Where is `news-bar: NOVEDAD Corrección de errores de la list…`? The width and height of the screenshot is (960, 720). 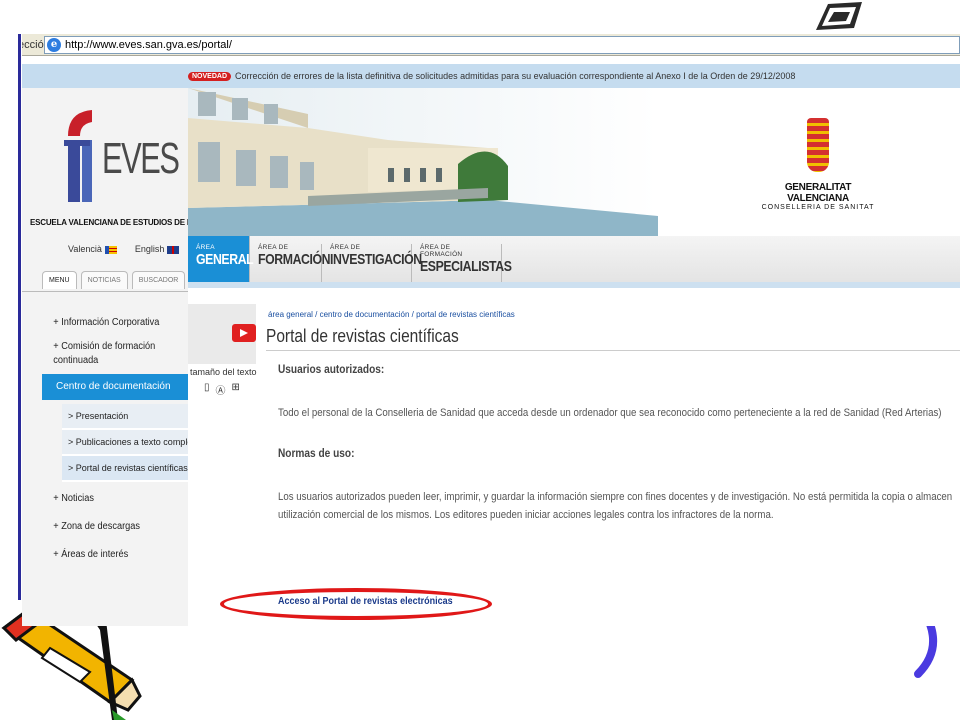 news-bar: NOVEDAD Corrección de errores de la list… is located at coordinates (491, 76).